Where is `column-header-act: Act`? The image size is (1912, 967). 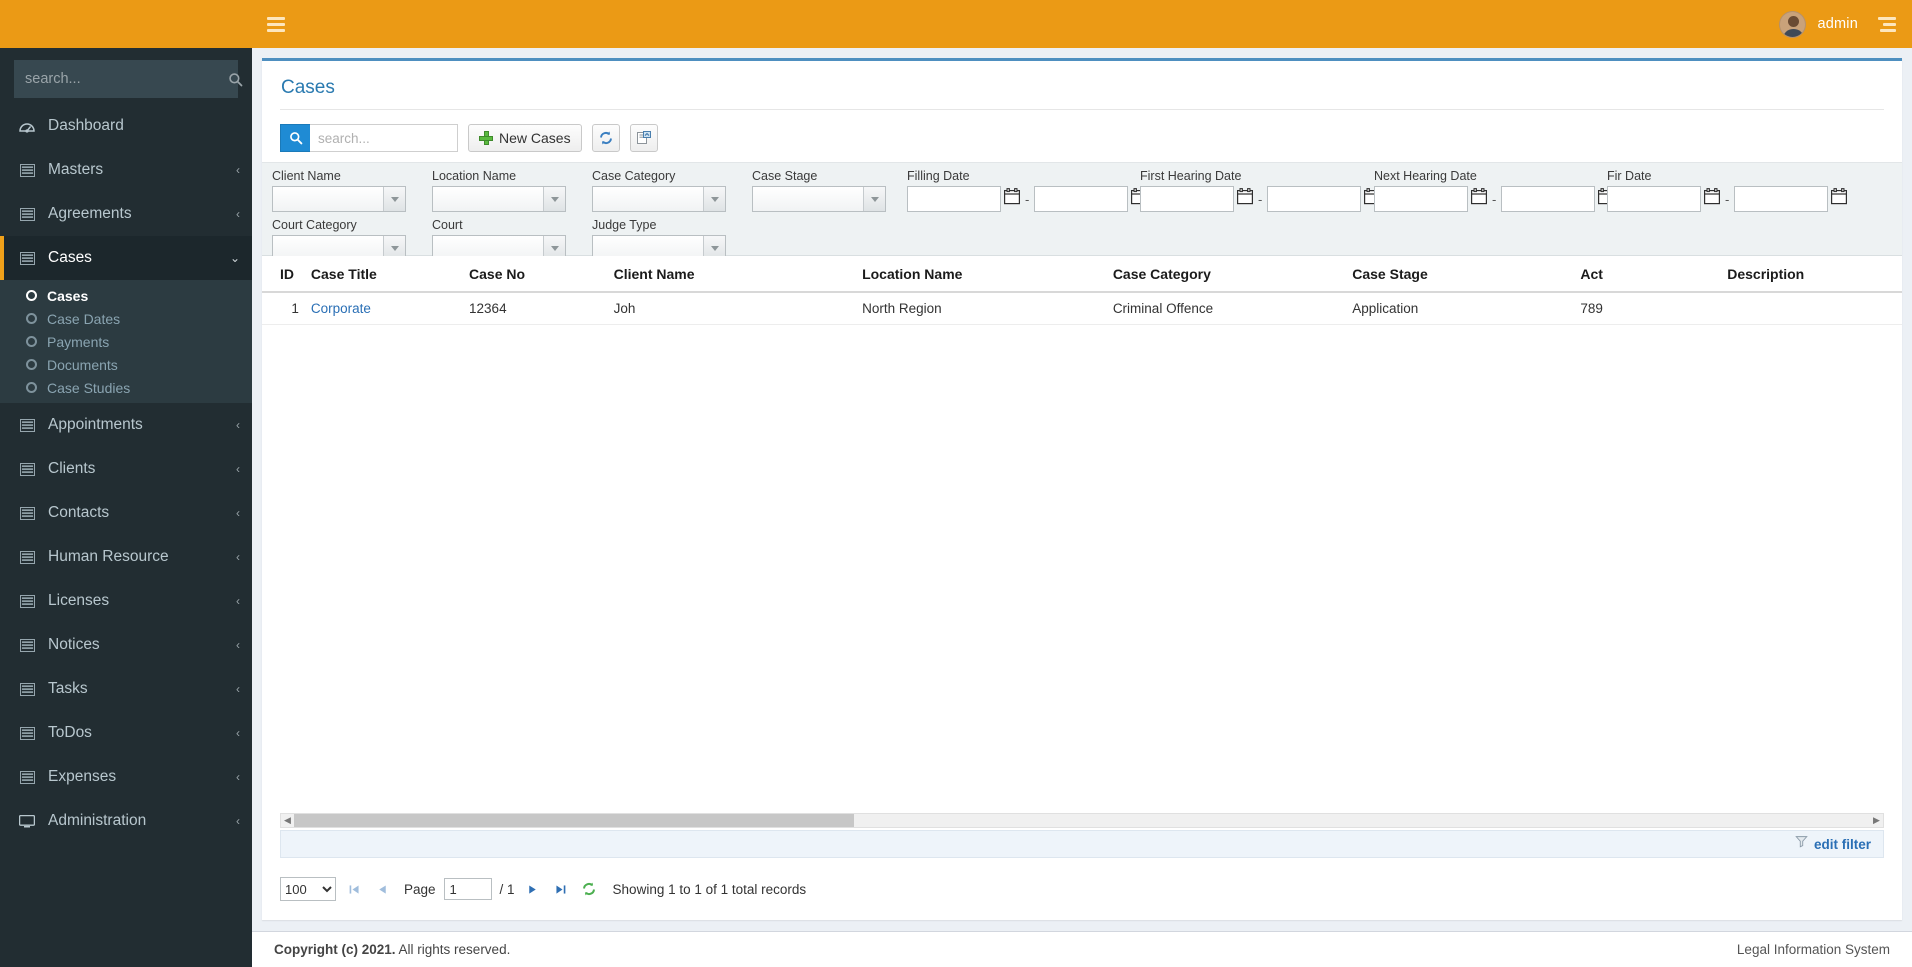 column-header-act: Act is located at coordinates (1648, 274).